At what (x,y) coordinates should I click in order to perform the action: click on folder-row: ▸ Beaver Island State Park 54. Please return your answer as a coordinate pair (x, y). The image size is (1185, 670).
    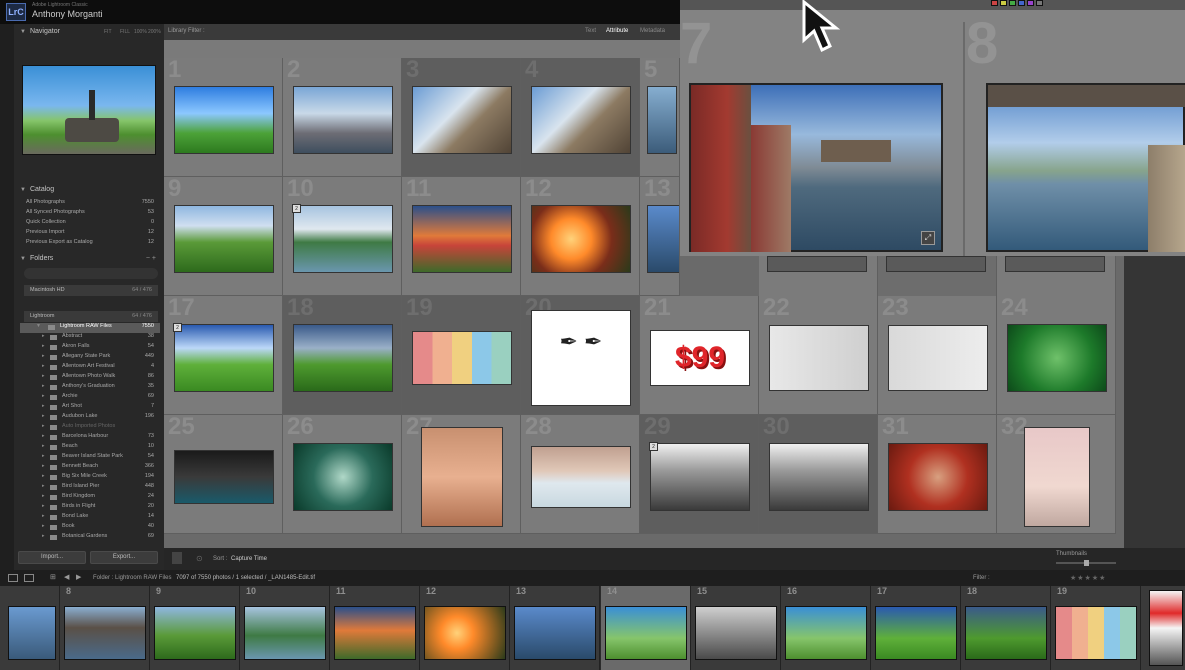
    Looking at the image, I should click on (90, 458).